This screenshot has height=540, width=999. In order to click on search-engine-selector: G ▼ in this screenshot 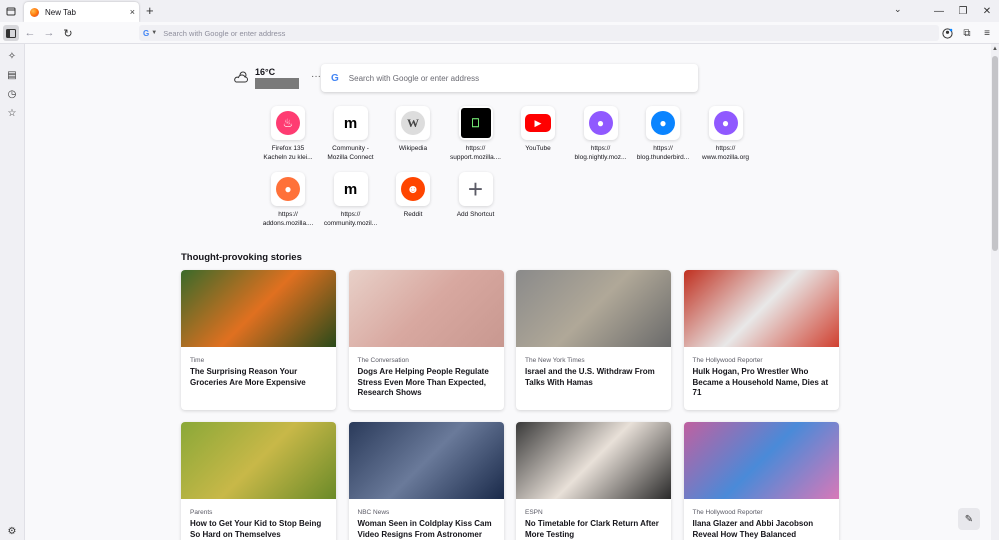, I will do `click(150, 33)`.